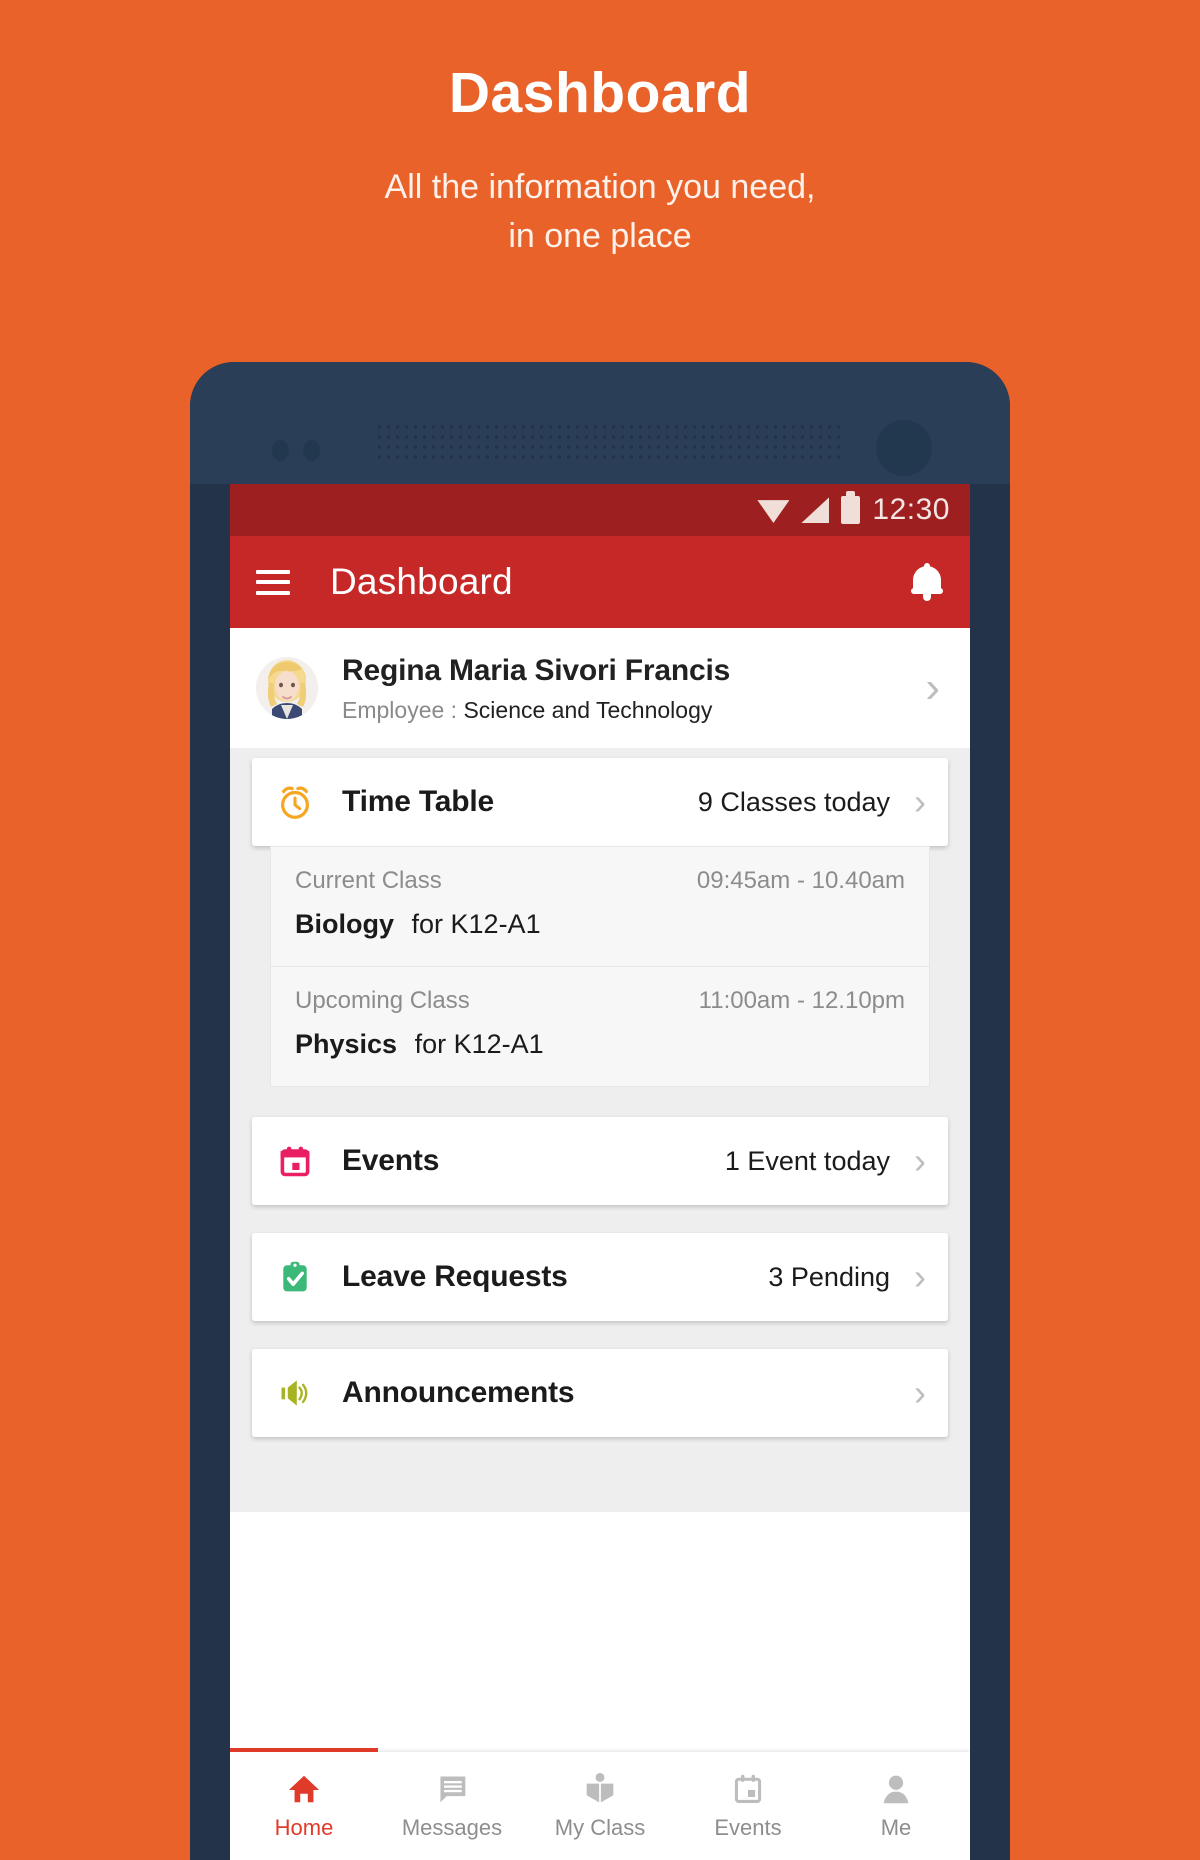 Image resolution: width=1200 pixels, height=1860 pixels. Describe the element at coordinates (600, 1393) in the screenshot. I see `card-announcements: Announcements ›` at that location.